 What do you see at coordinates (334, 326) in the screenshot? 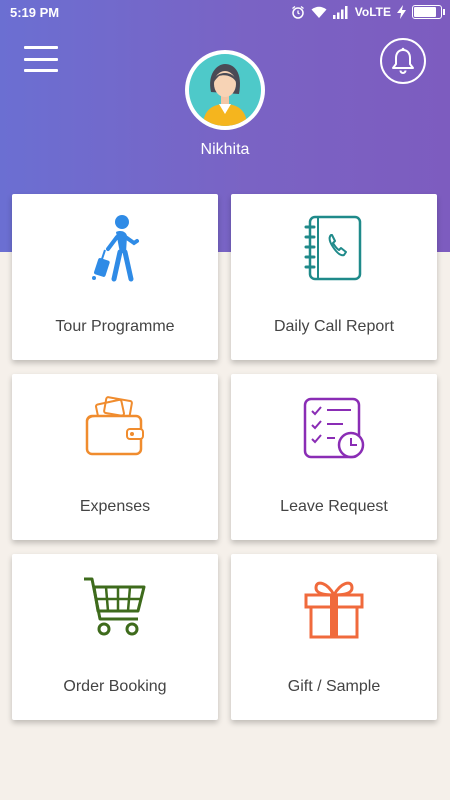
I see `tile-label: Daily Call Report` at bounding box center [334, 326].